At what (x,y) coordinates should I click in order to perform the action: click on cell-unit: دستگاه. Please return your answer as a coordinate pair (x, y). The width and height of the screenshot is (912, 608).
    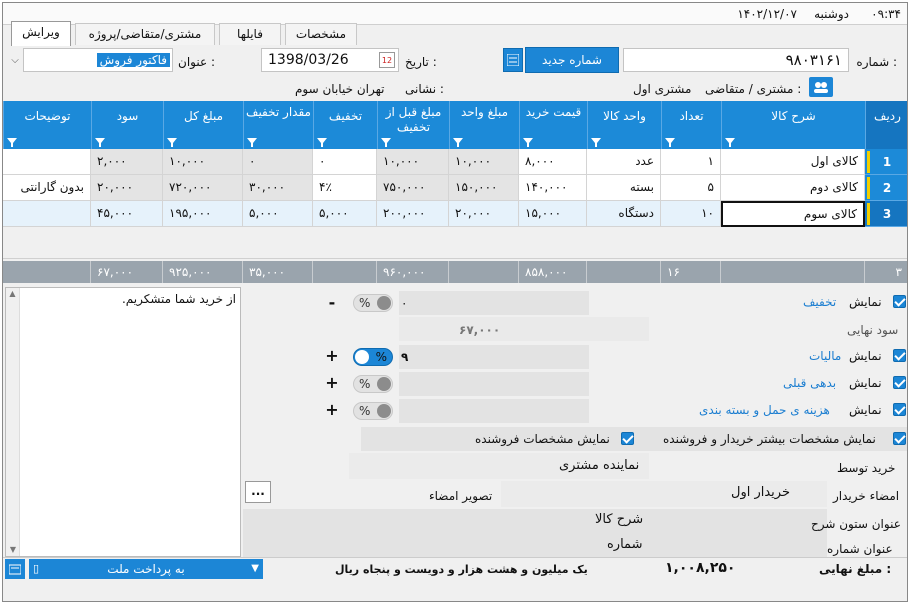
    Looking at the image, I should click on (624, 214).